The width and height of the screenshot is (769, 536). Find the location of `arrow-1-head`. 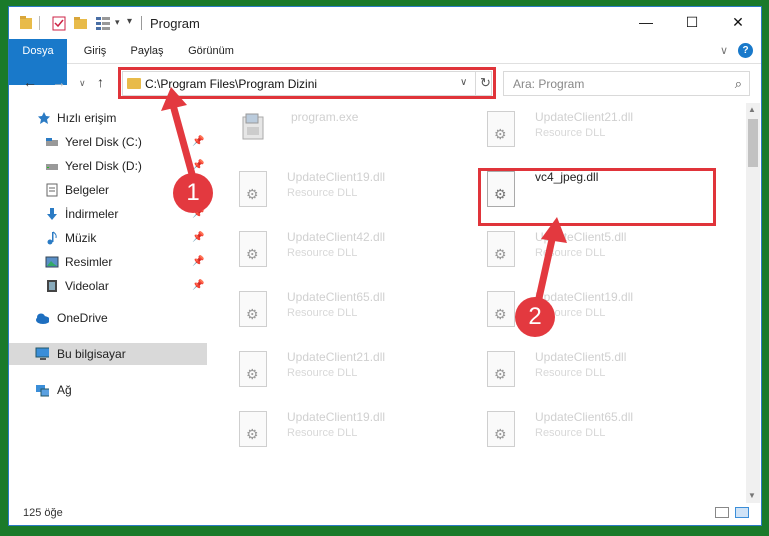

arrow-1-head is located at coordinates (174, 99).